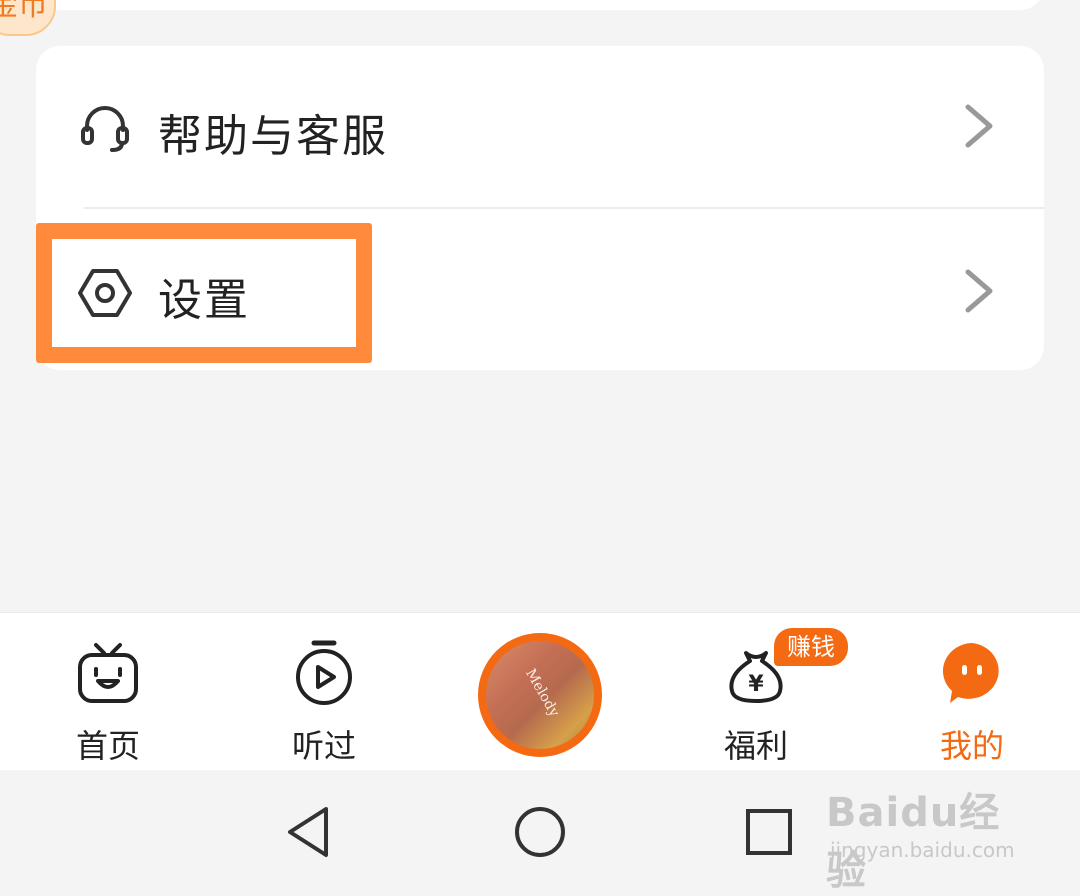 The height and width of the screenshot is (896, 1080). What do you see at coordinates (324, 672) in the screenshot?
I see `stopwatch-play-icon` at bounding box center [324, 672].